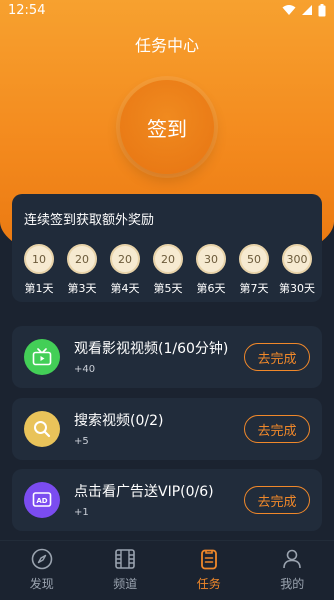  I want to click on task-card-watch-ad: AD 点击看广告送VIP(0/6) +1 去完成, so click(167, 500).